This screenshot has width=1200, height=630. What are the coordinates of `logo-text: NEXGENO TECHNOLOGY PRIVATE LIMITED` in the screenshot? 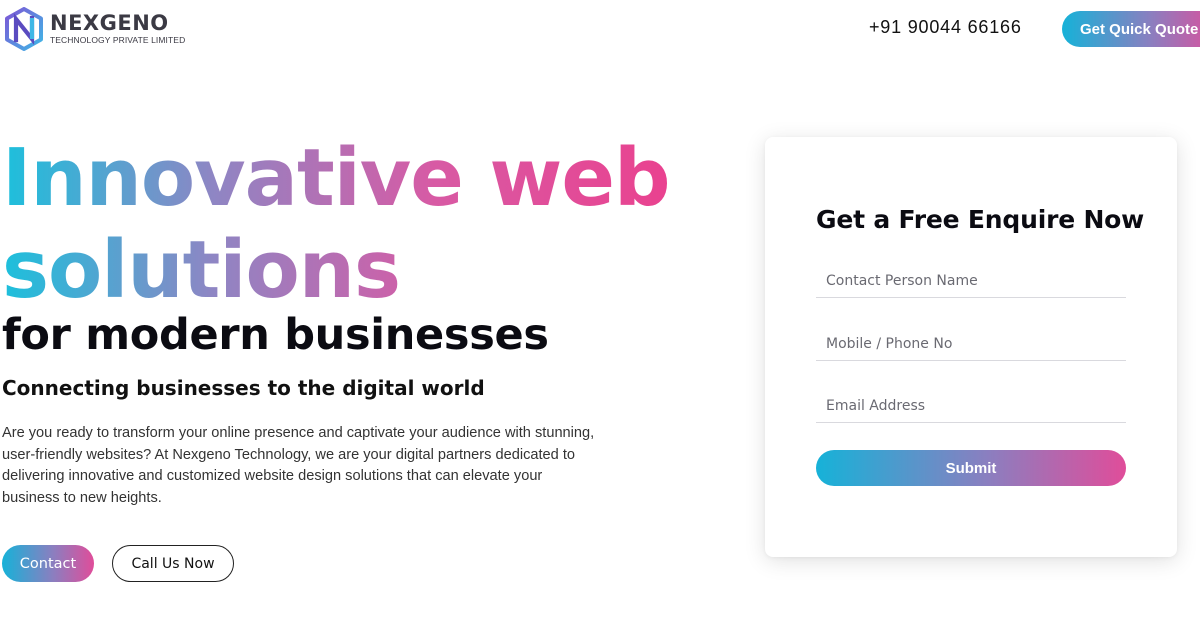 It's located at (117, 29).